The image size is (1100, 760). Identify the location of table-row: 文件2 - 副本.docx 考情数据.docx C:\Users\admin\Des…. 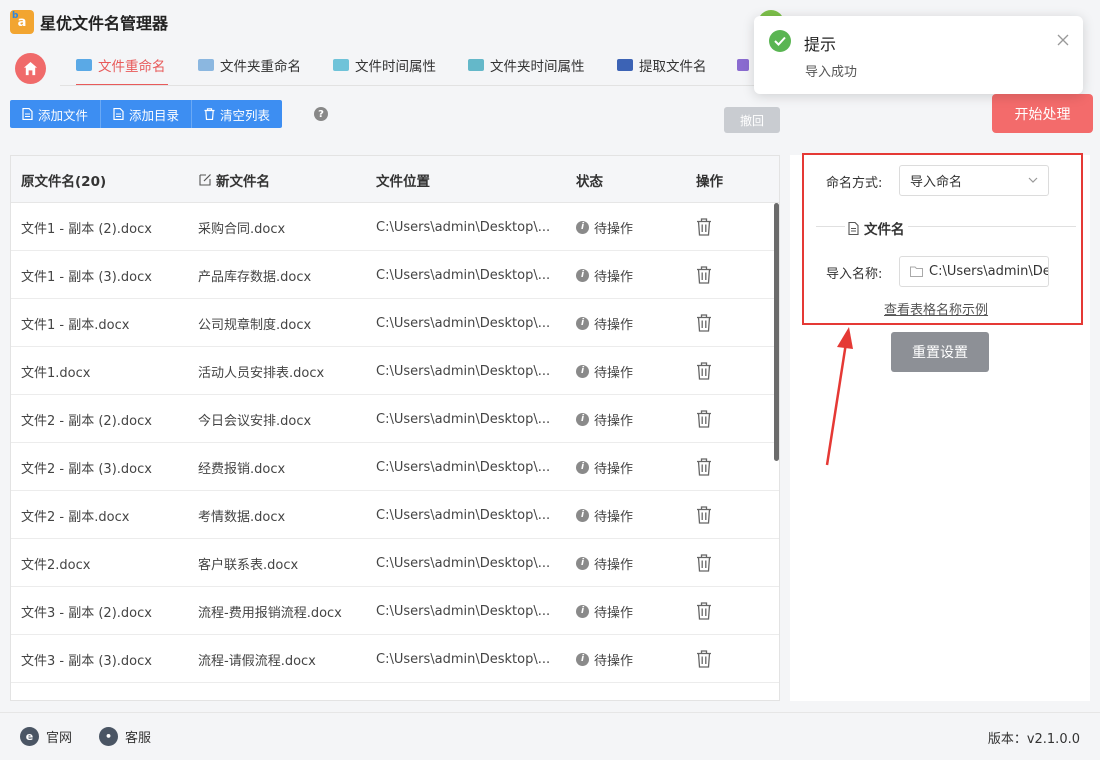
(395, 515).